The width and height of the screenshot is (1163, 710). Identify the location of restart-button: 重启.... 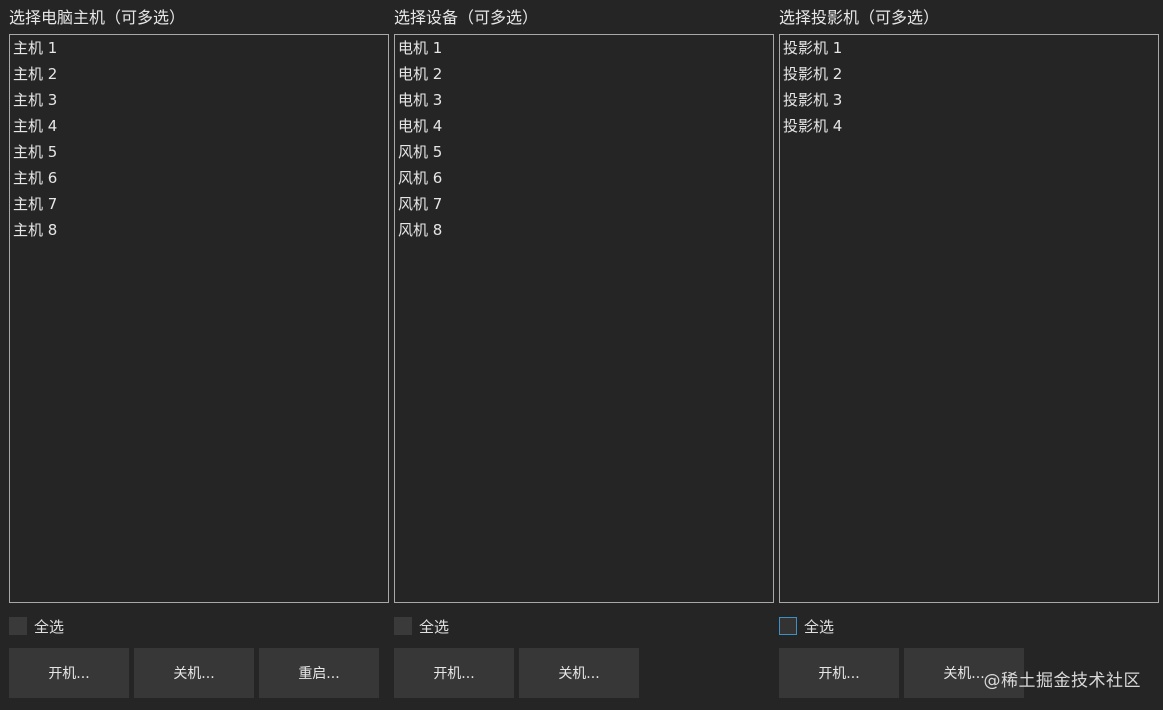
(319, 673).